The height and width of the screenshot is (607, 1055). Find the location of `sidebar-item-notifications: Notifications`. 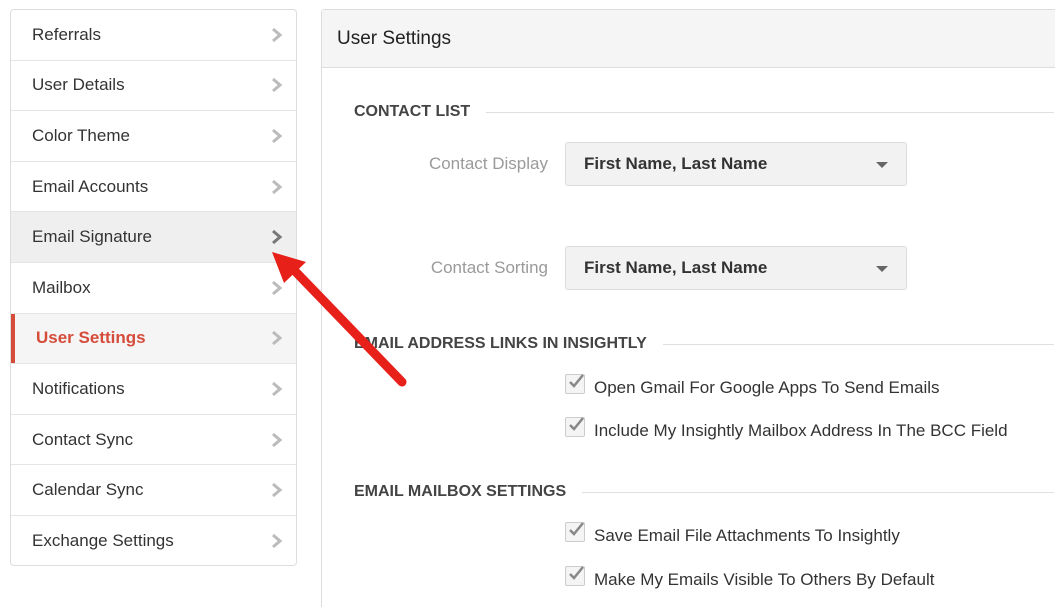

sidebar-item-notifications: Notifications is located at coordinates (153, 389).